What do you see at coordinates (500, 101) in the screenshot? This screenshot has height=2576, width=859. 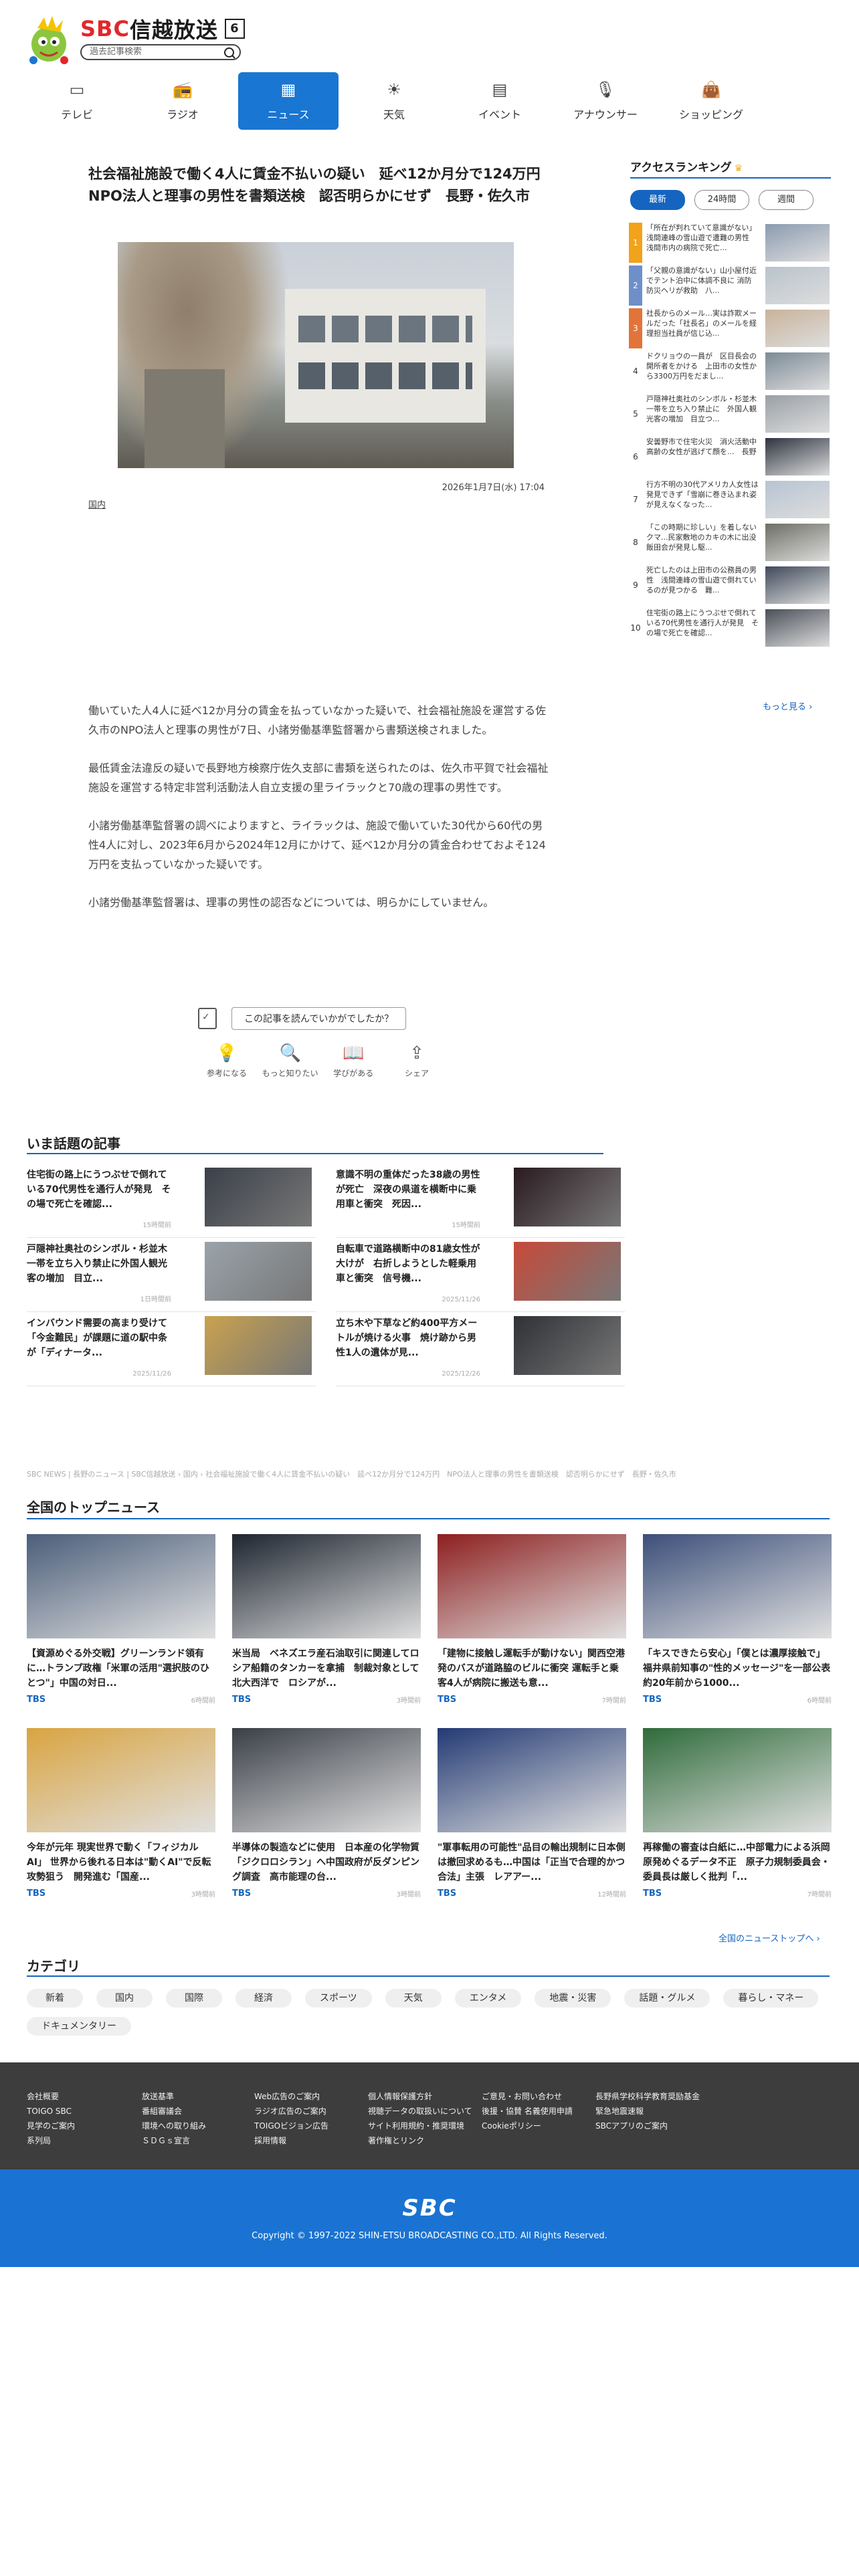 I see `nav-item: ▤ イベント` at bounding box center [500, 101].